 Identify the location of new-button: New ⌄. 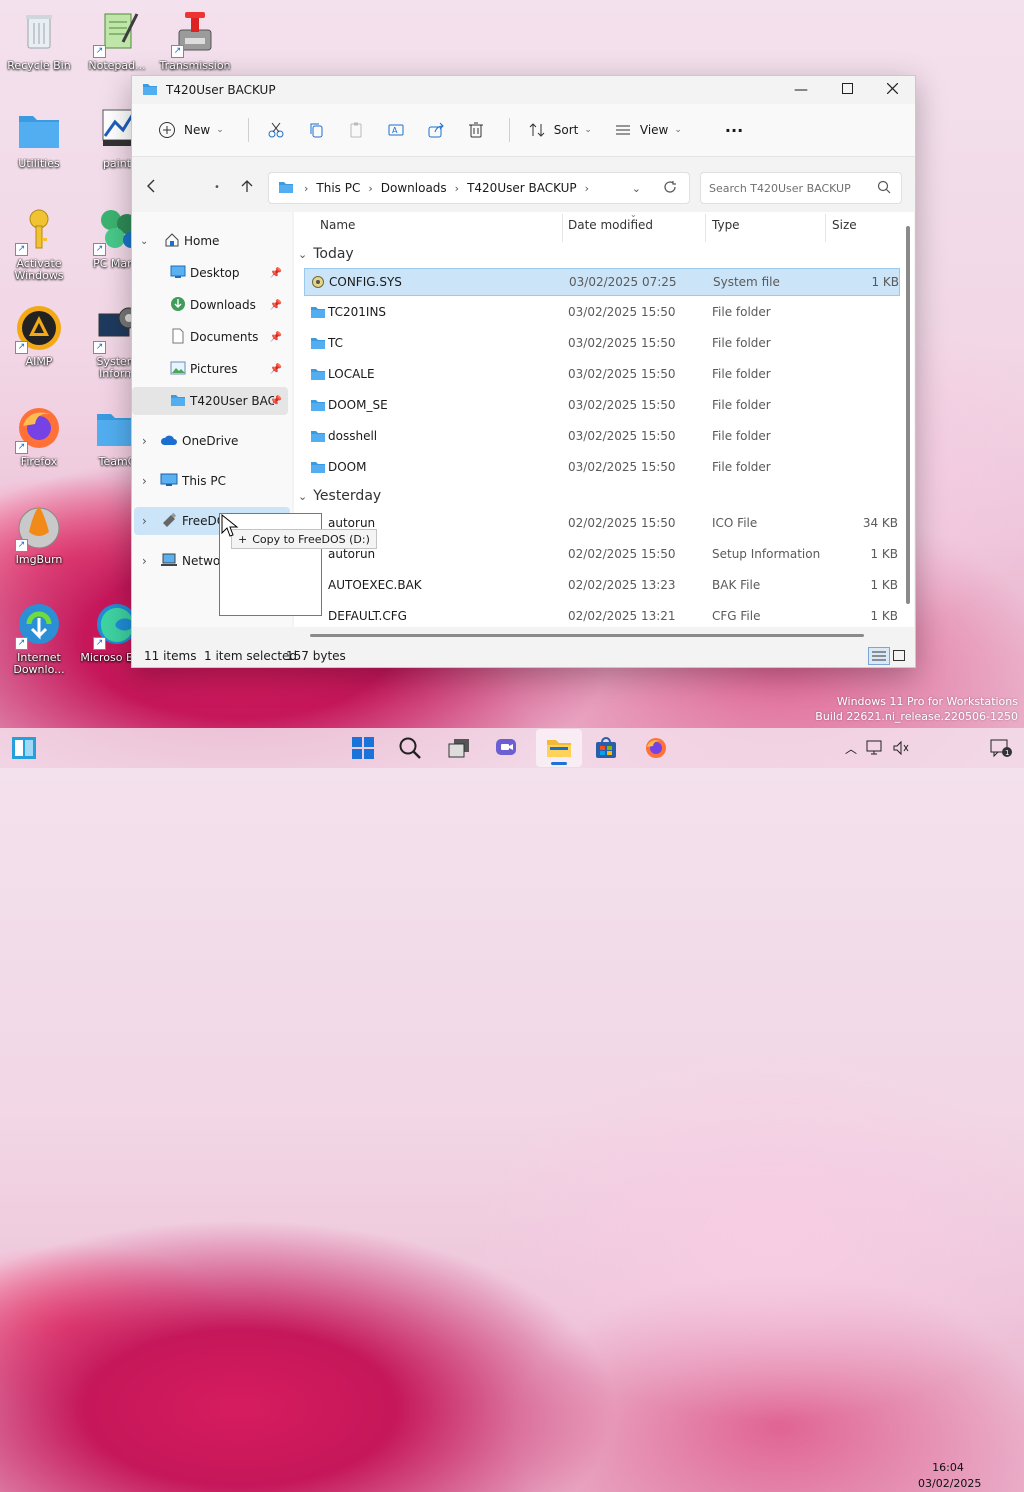
(191, 130).